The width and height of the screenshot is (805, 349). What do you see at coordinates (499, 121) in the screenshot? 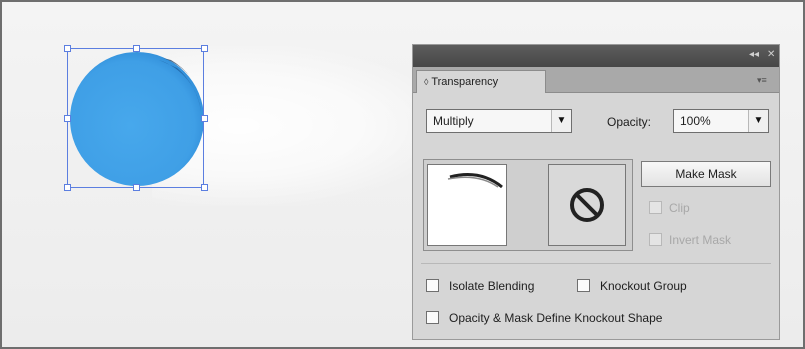
I see `blend-mode-select: Multiply ▼` at bounding box center [499, 121].